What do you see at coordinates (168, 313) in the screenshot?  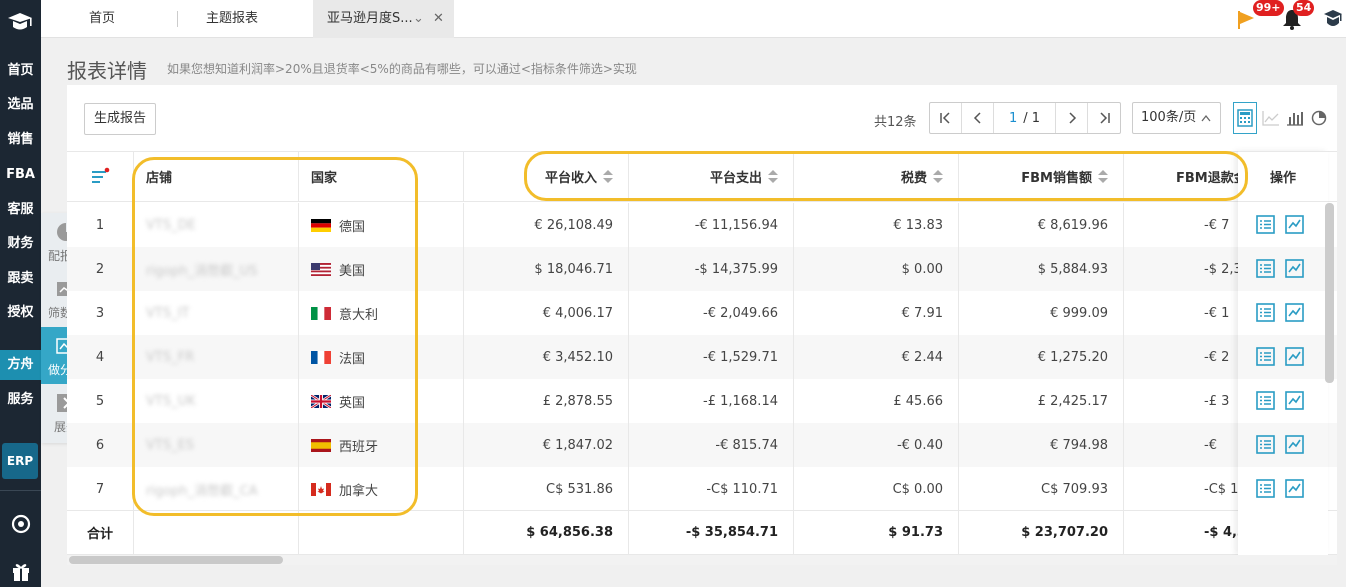 I see `store-name: VTS_IT` at bounding box center [168, 313].